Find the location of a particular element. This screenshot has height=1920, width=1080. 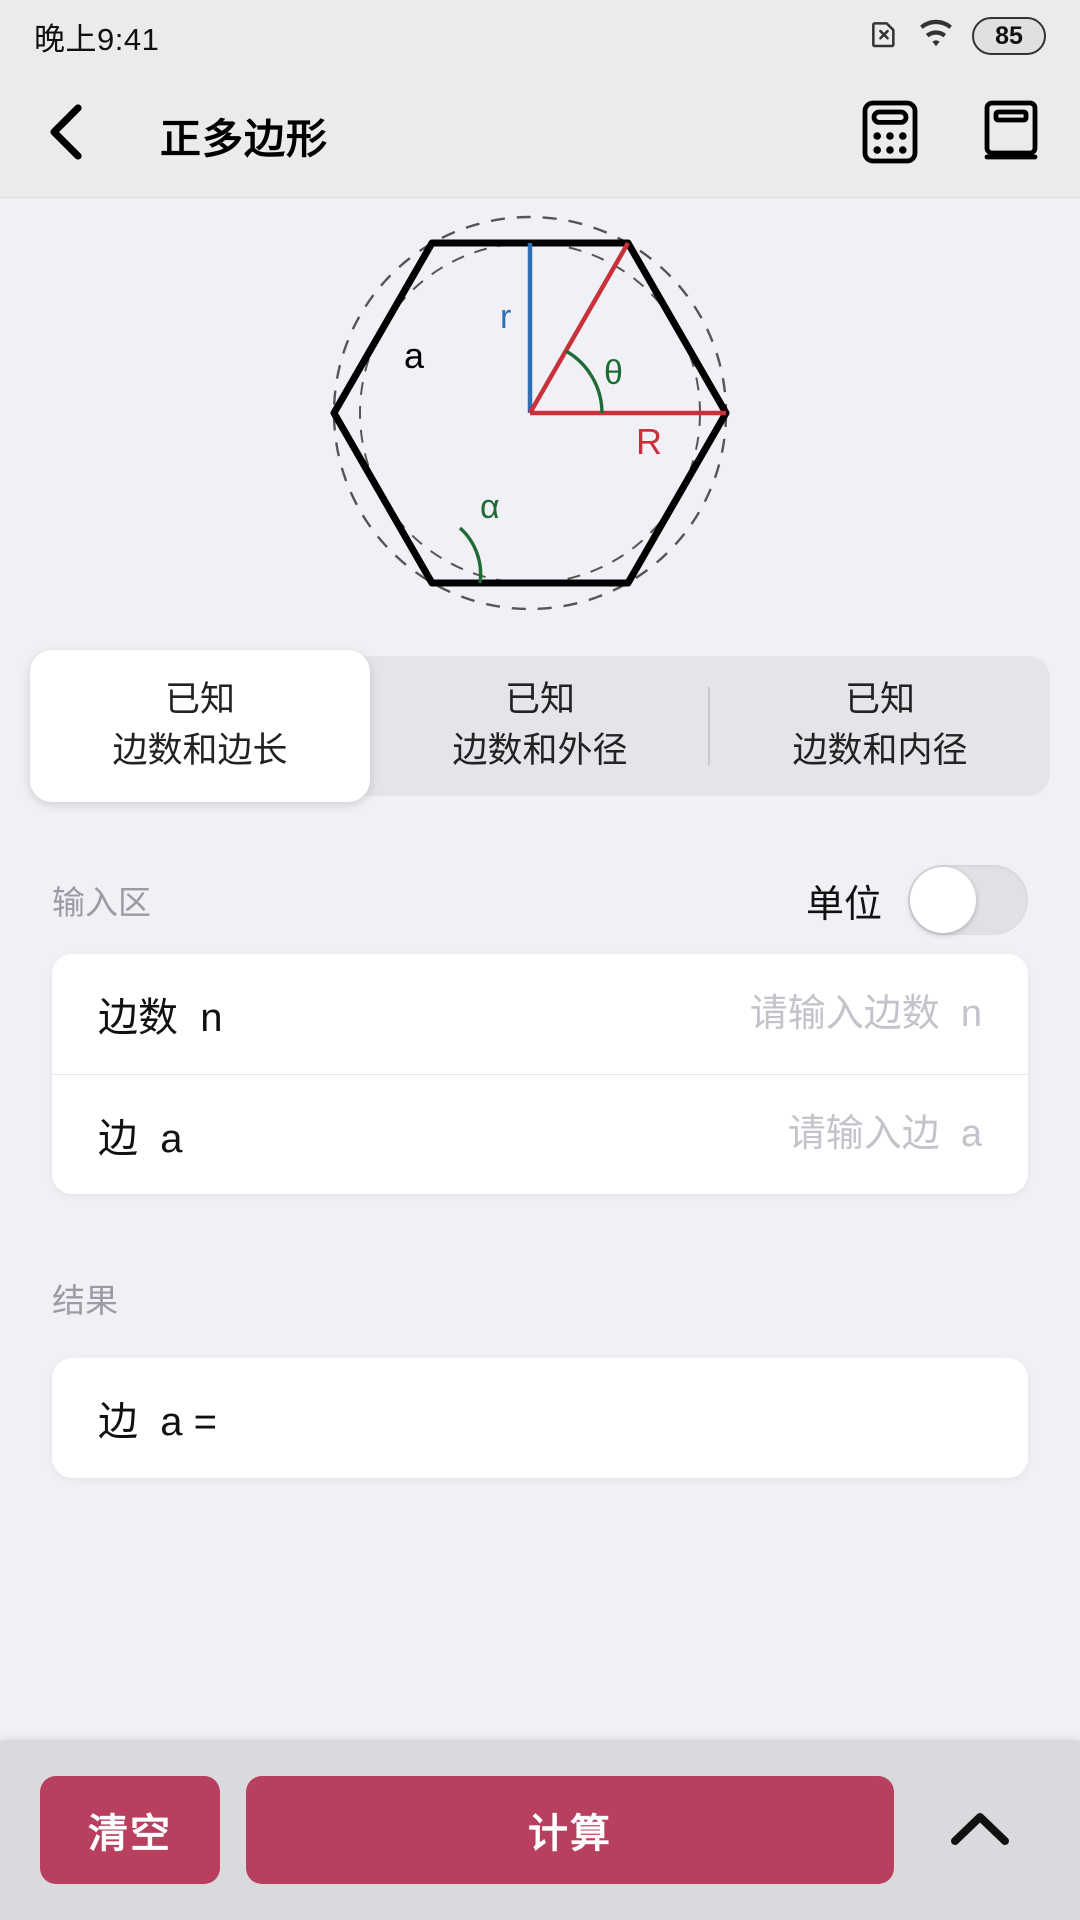

field-row-side-length: 边 a is located at coordinates (540, 1134).